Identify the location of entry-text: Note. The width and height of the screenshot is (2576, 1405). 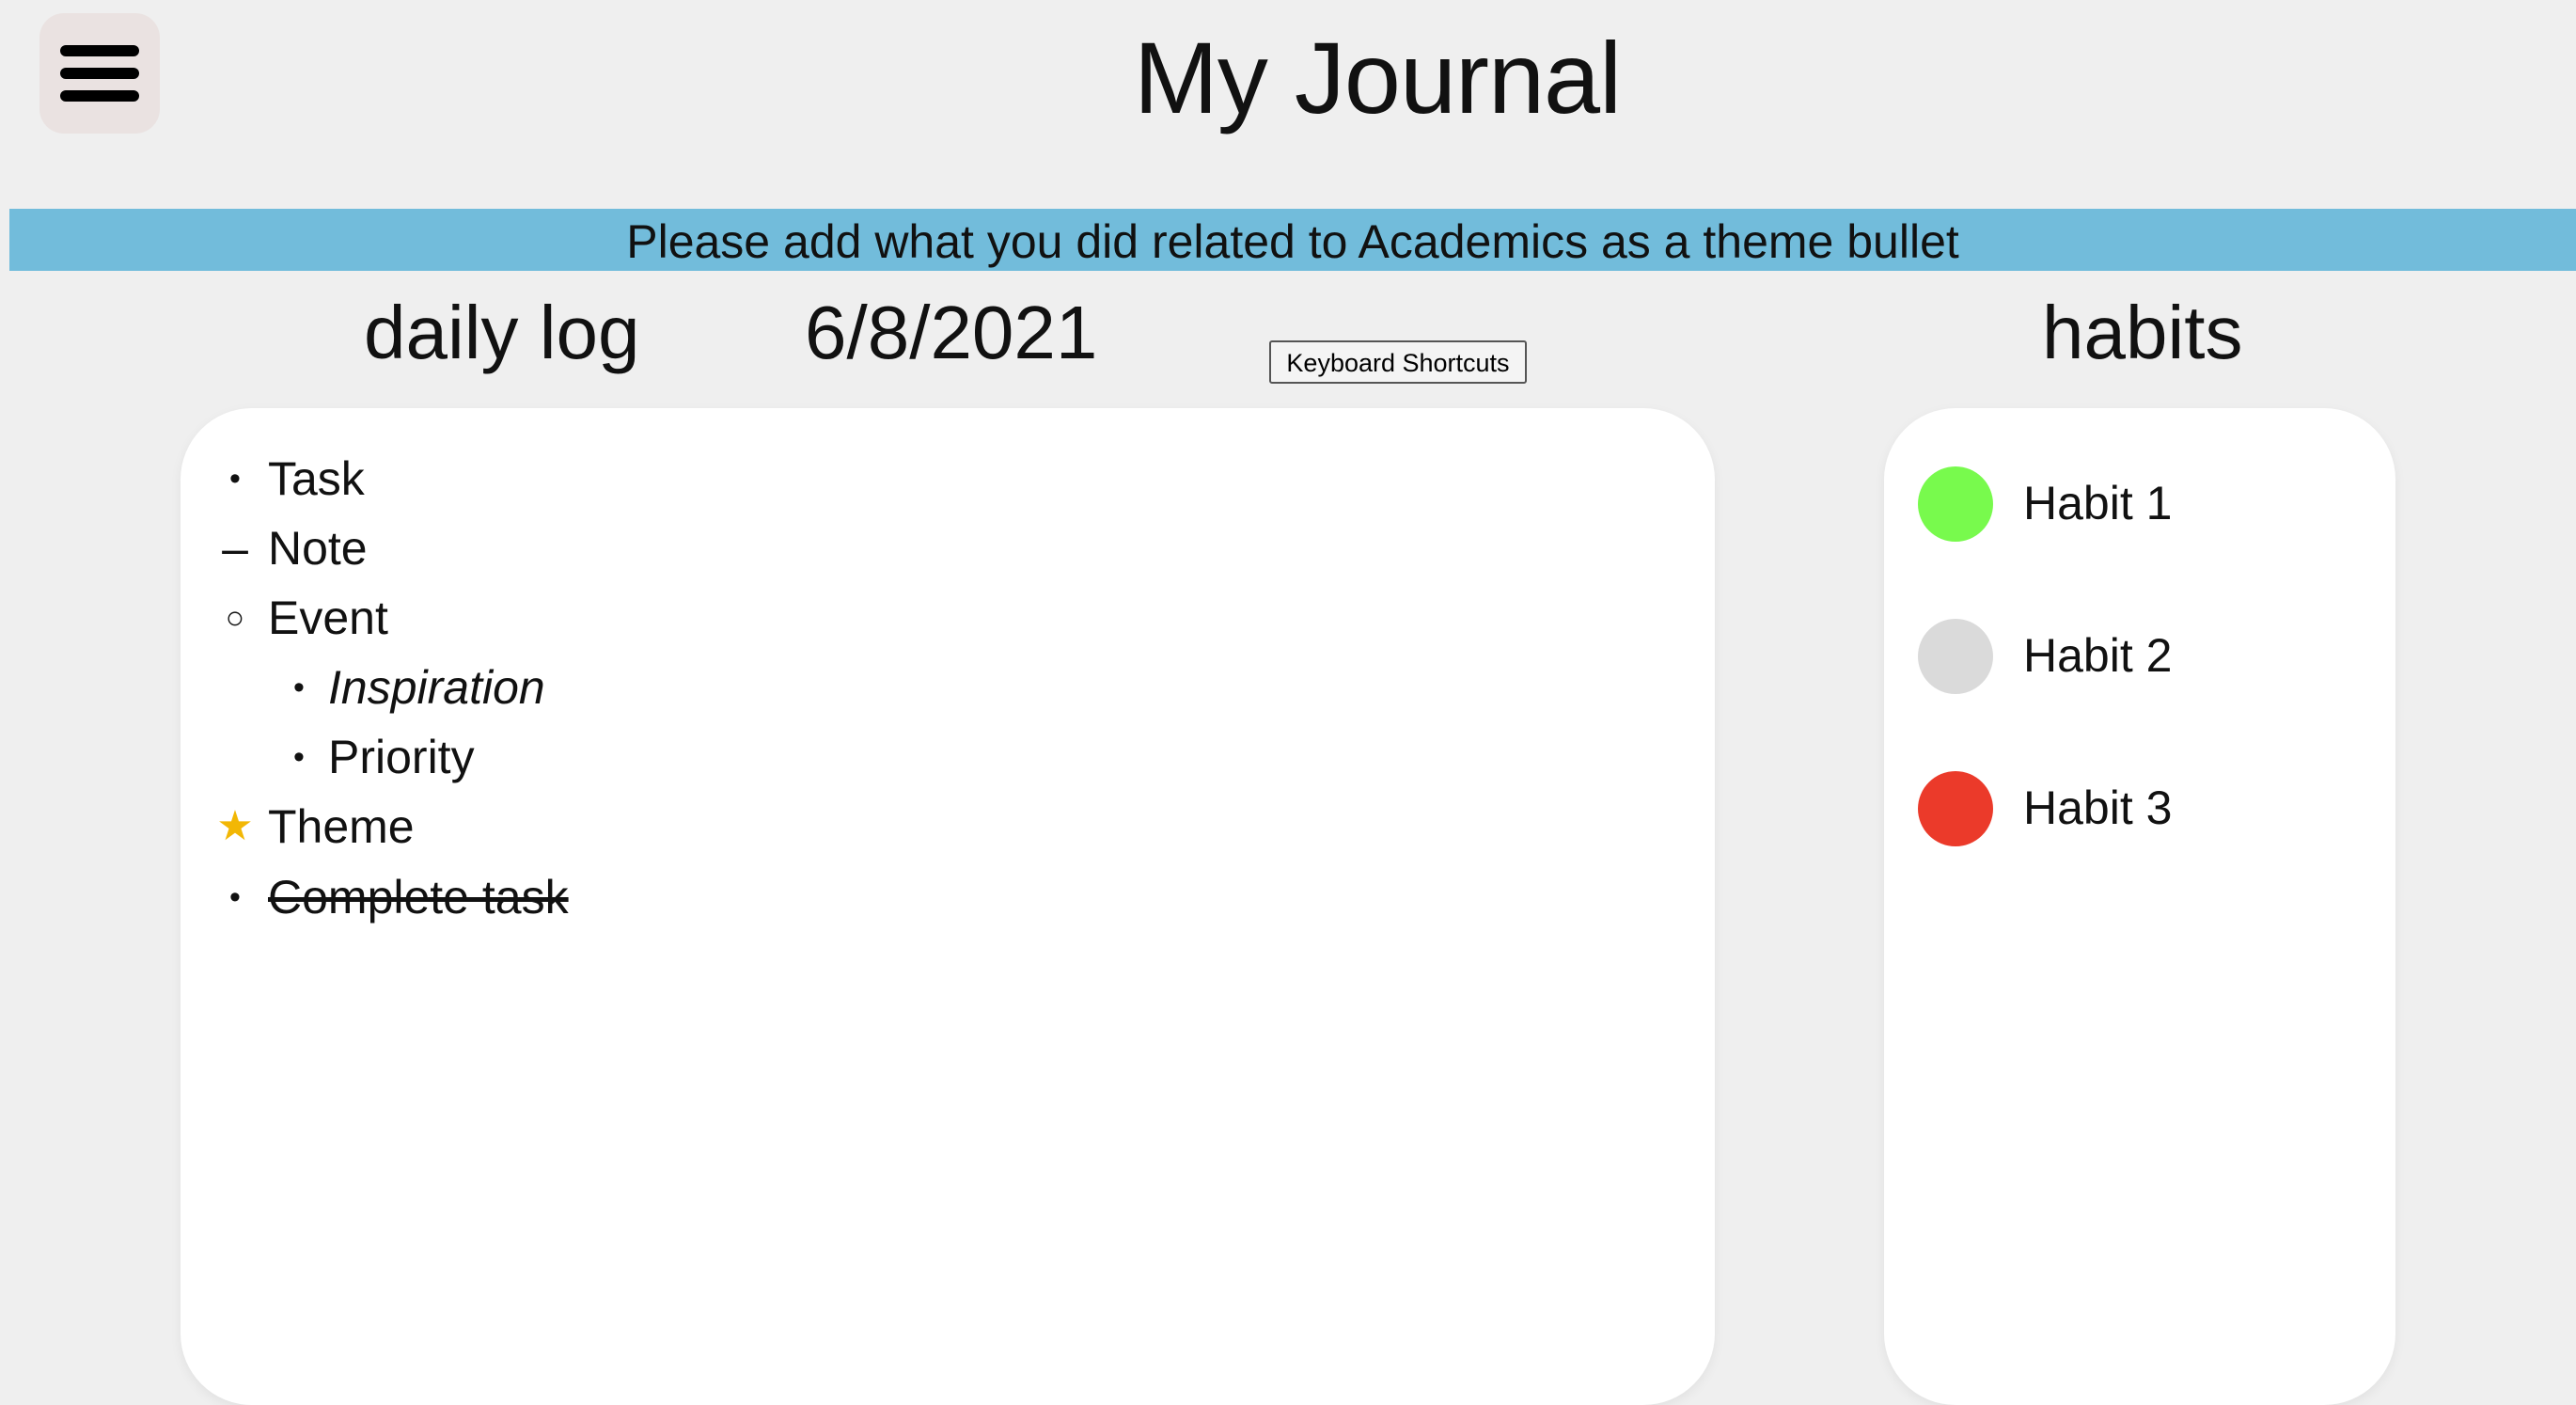
(318, 549).